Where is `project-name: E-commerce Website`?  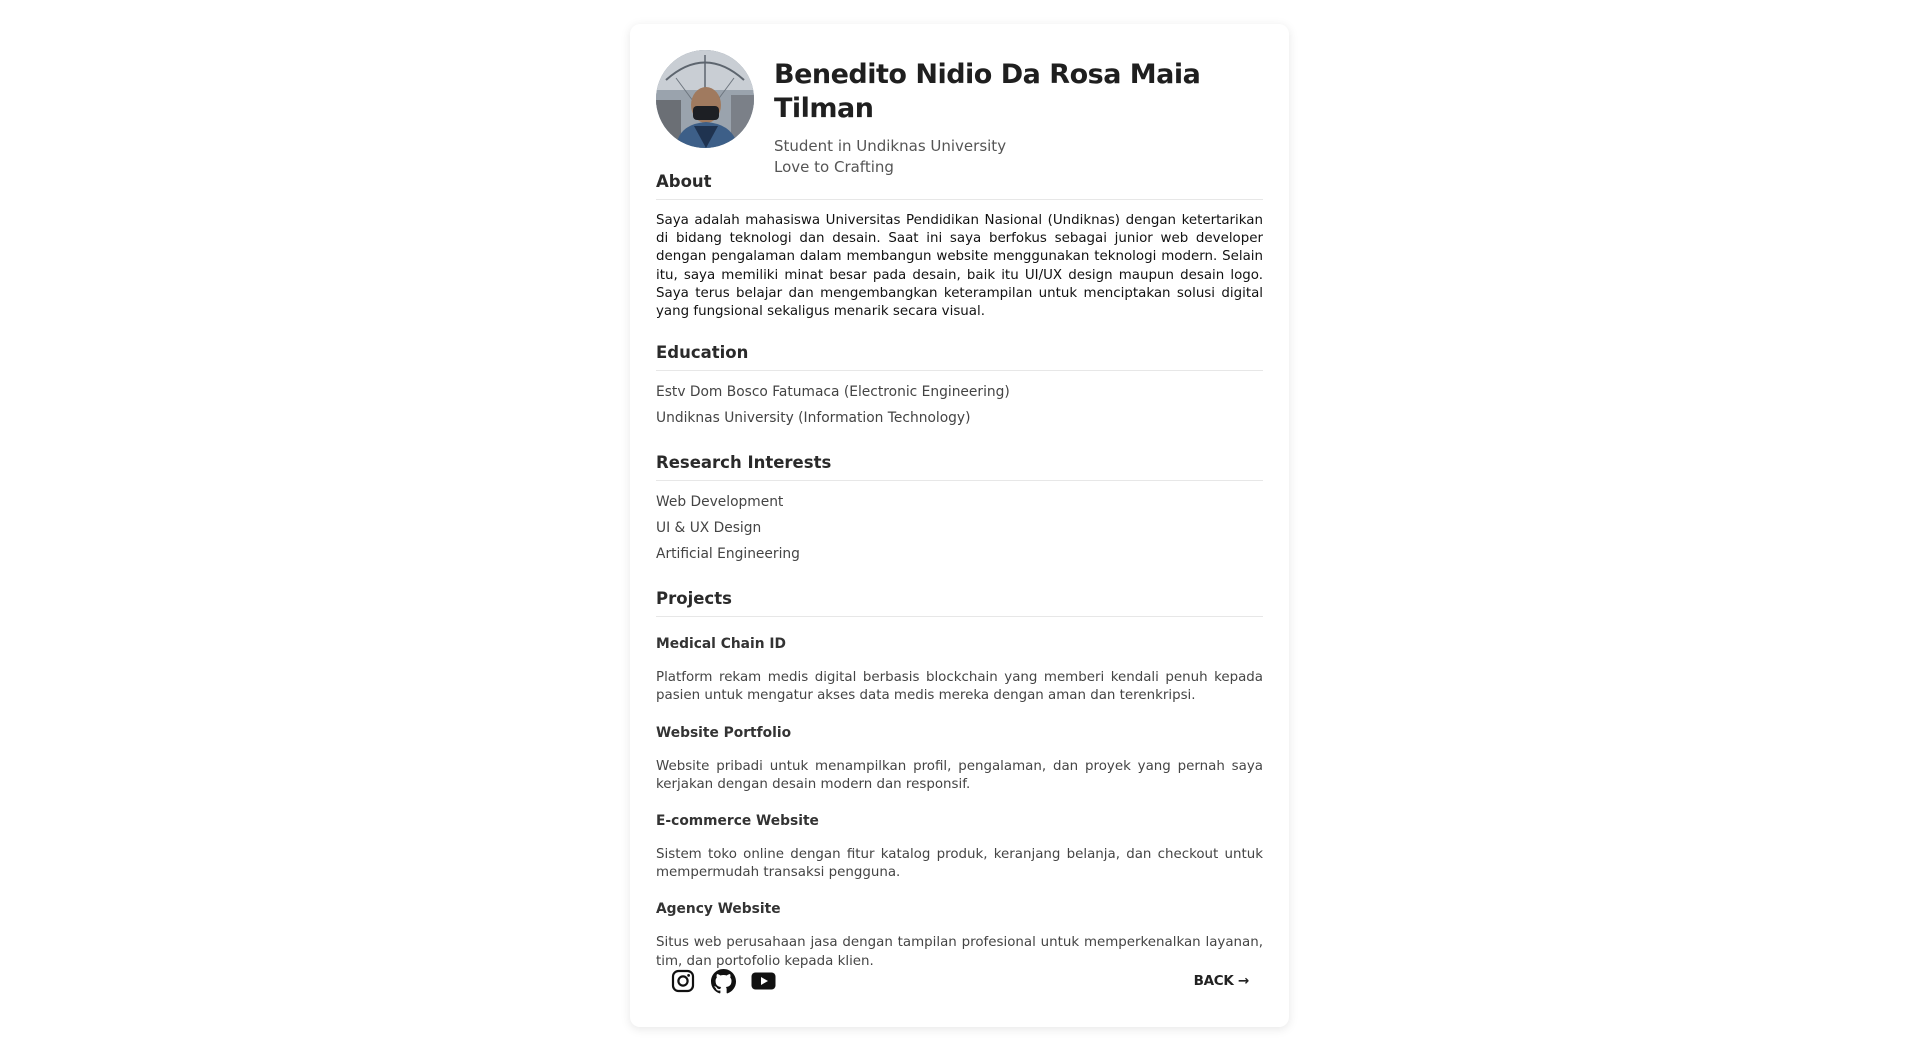
project-name: E-commerce Website is located at coordinates (737, 821).